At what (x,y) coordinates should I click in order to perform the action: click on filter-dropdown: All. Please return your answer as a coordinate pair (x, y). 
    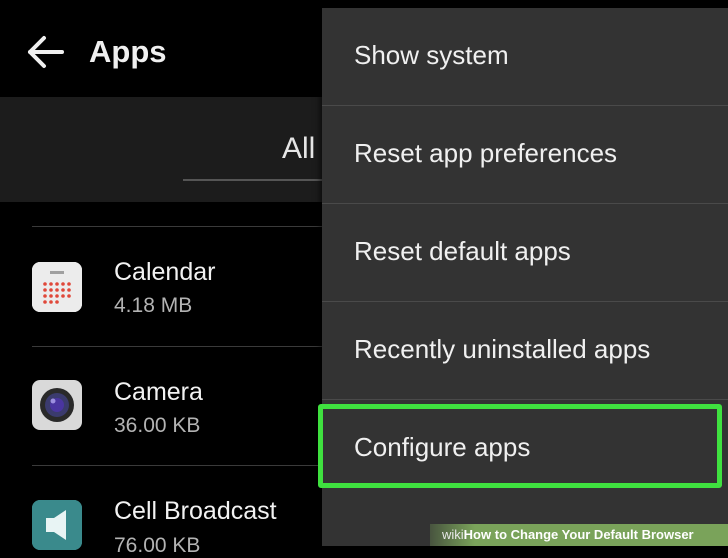
    Looking at the image, I should click on (298, 149).